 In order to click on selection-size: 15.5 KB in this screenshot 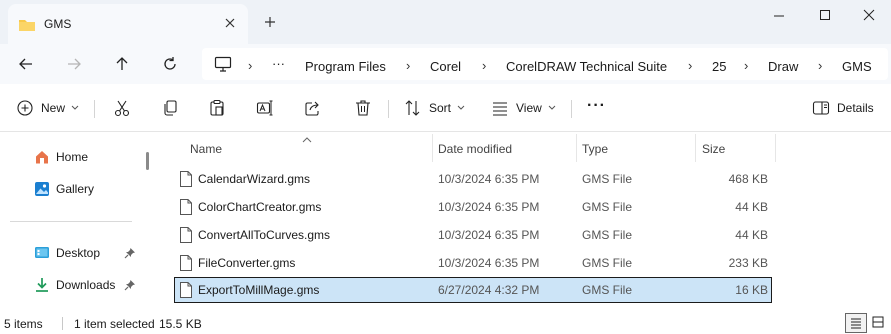, I will do `click(180, 324)`.